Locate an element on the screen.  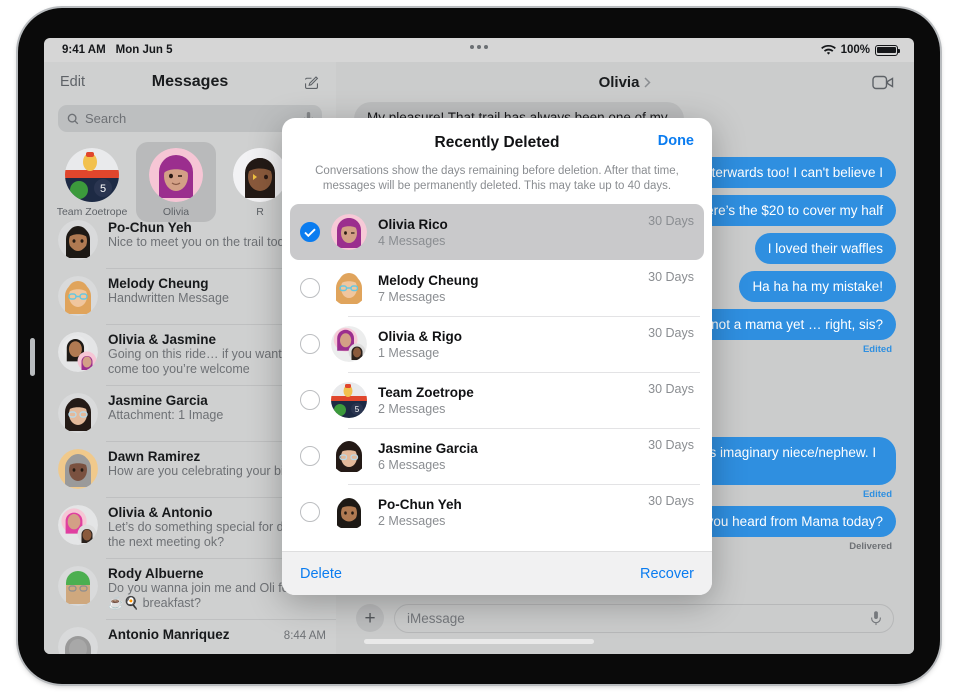
contact-name: Antonio Manriquez is located at coordinates (169, 634).